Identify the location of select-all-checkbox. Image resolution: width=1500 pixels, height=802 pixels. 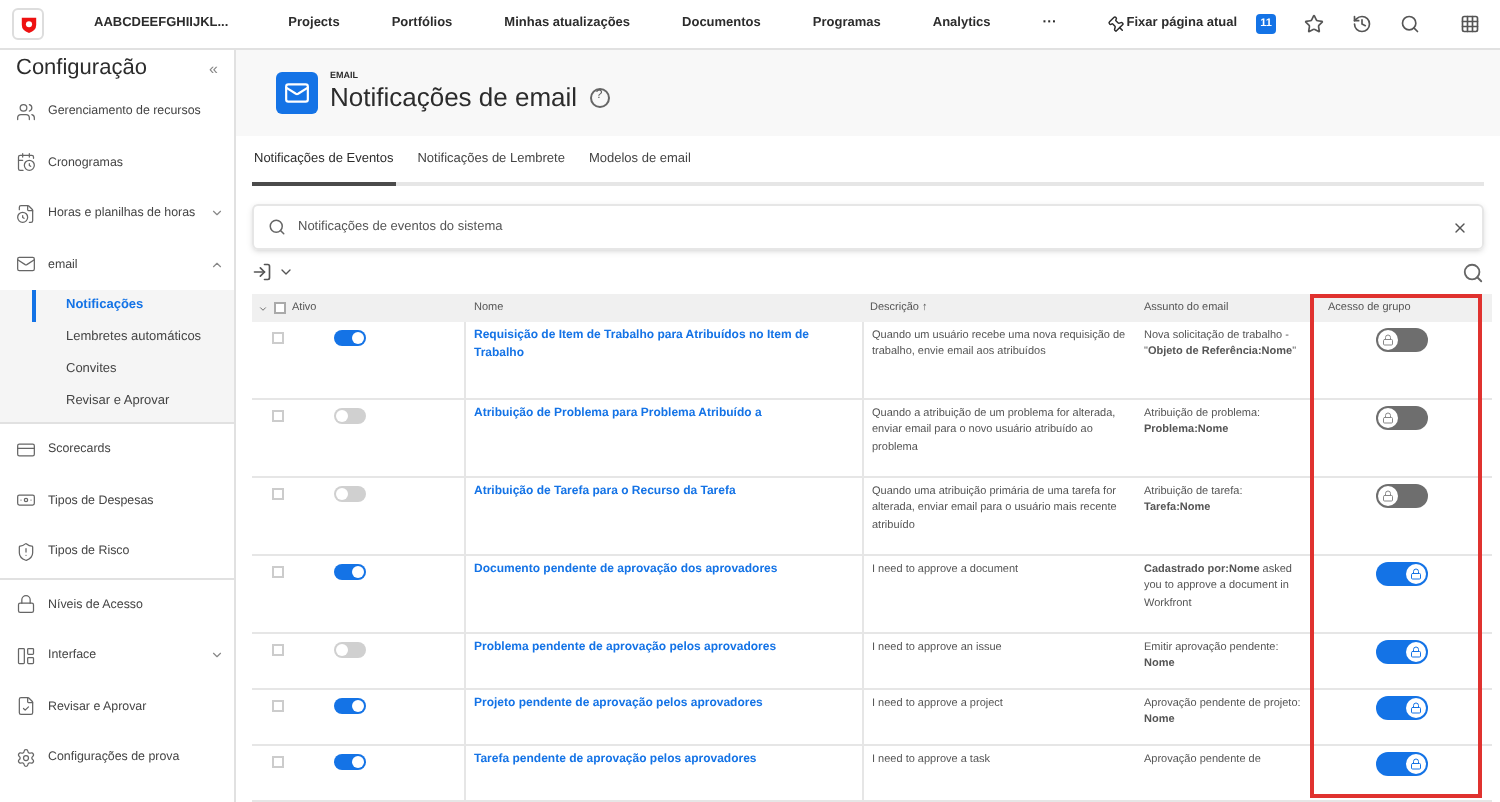
(280, 308).